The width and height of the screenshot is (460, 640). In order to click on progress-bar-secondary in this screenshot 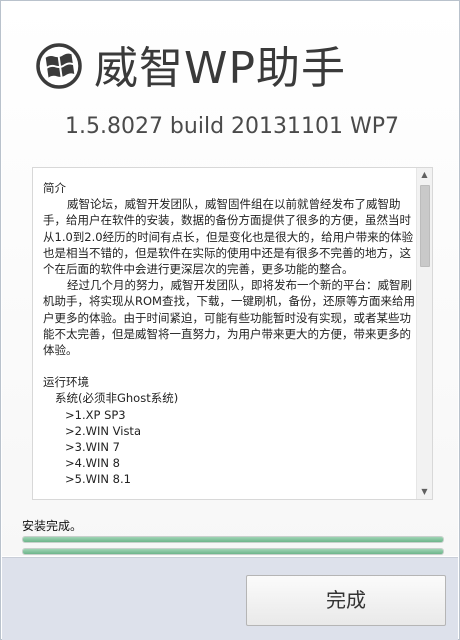, I will do `click(233, 551)`.